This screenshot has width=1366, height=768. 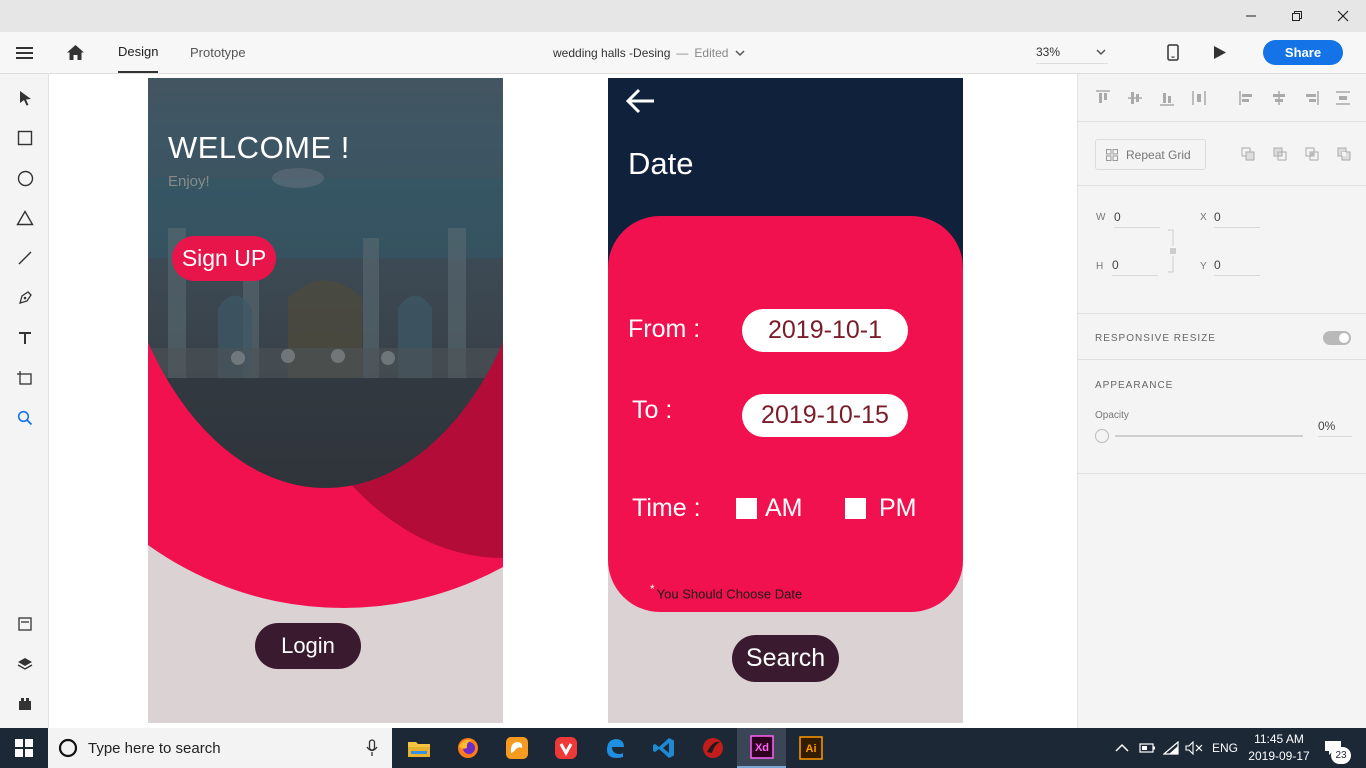 I want to click on boolean-subtract-icon, so click(x=1280, y=154).